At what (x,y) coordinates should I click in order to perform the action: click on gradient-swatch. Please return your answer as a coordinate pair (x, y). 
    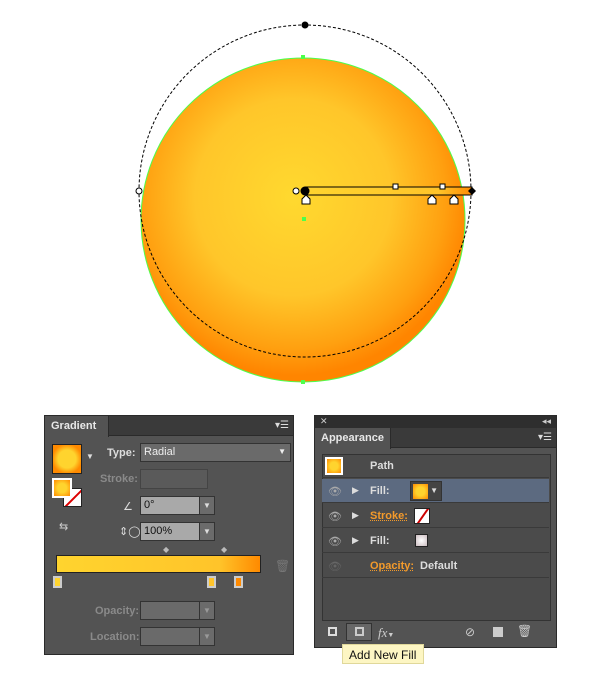
    Looking at the image, I should click on (67, 459).